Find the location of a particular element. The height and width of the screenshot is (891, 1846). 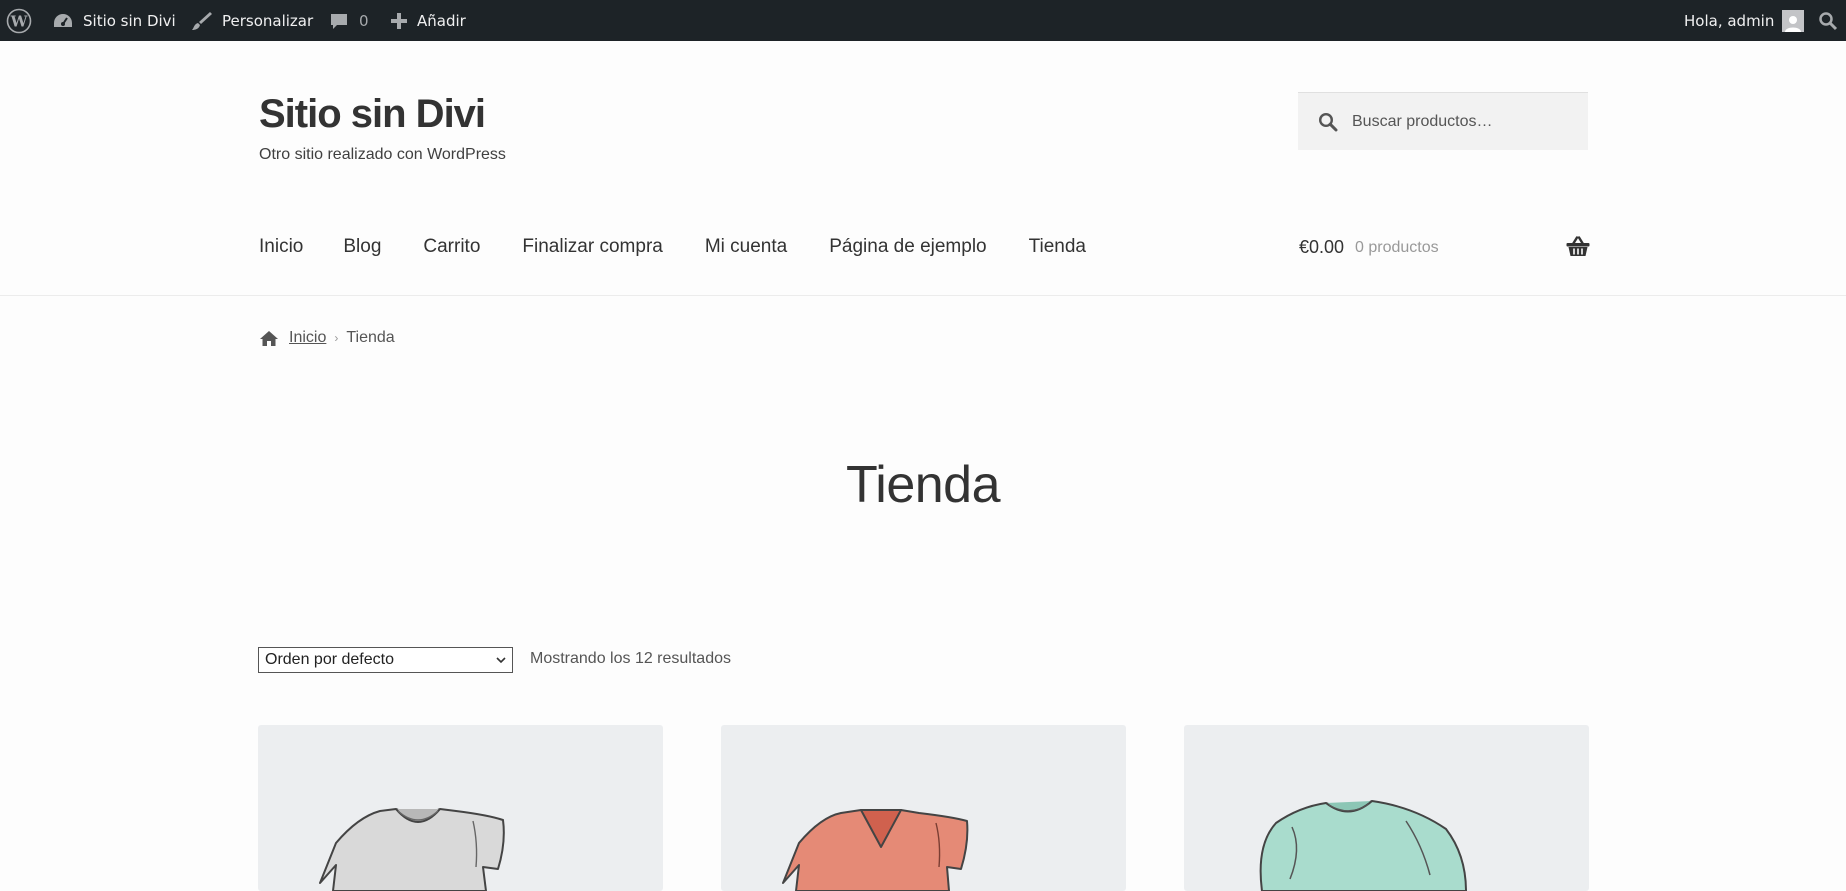

product-search is located at coordinates (1443, 121).